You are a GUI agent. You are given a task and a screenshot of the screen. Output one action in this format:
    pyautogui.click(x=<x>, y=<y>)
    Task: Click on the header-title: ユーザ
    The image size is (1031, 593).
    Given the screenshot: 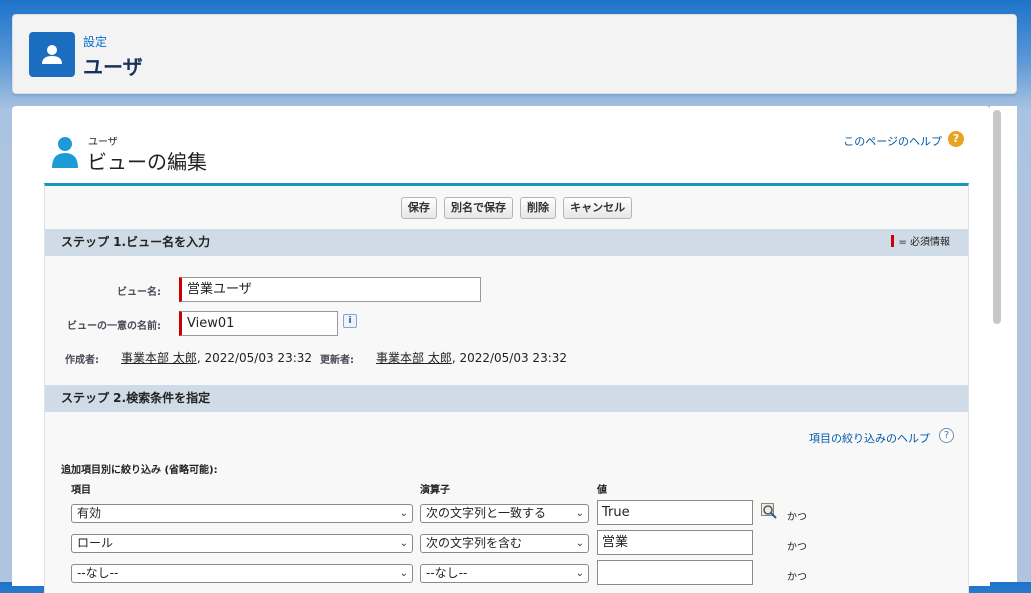 What is the action you would take?
    pyautogui.click(x=113, y=67)
    